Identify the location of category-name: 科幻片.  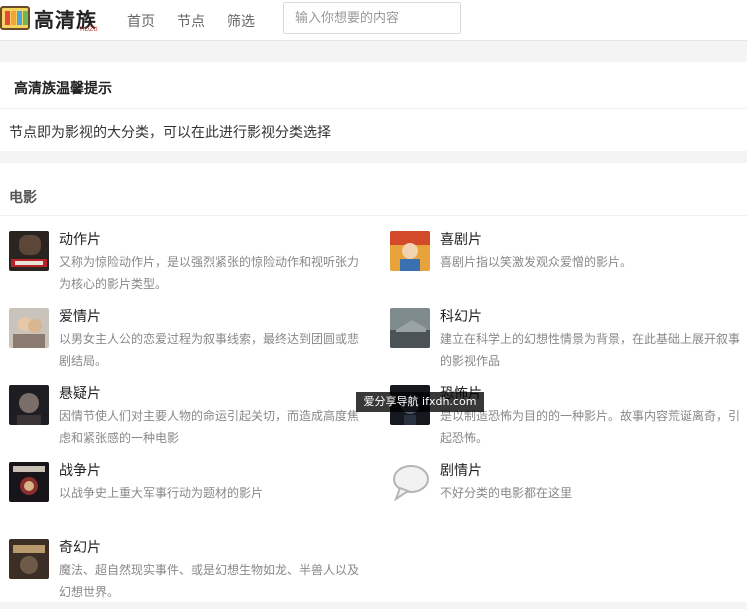
(461, 316).